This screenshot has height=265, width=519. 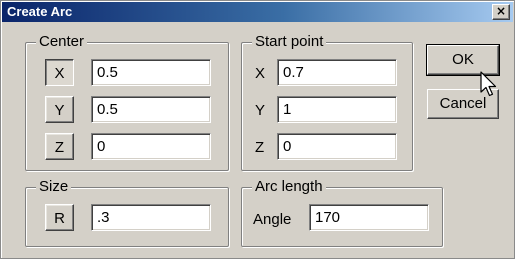 What do you see at coordinates (151, 146) in the screenshot?
I see `center-z-field: 0` at bounding box center [151, 146].